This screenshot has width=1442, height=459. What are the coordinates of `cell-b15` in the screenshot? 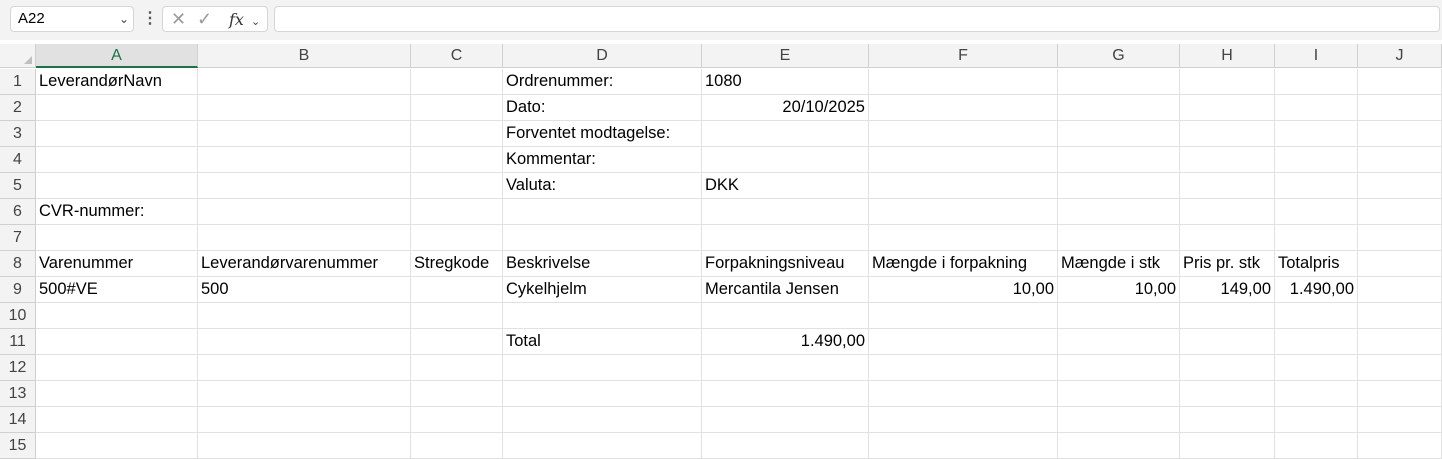 It's located at (304, 446).